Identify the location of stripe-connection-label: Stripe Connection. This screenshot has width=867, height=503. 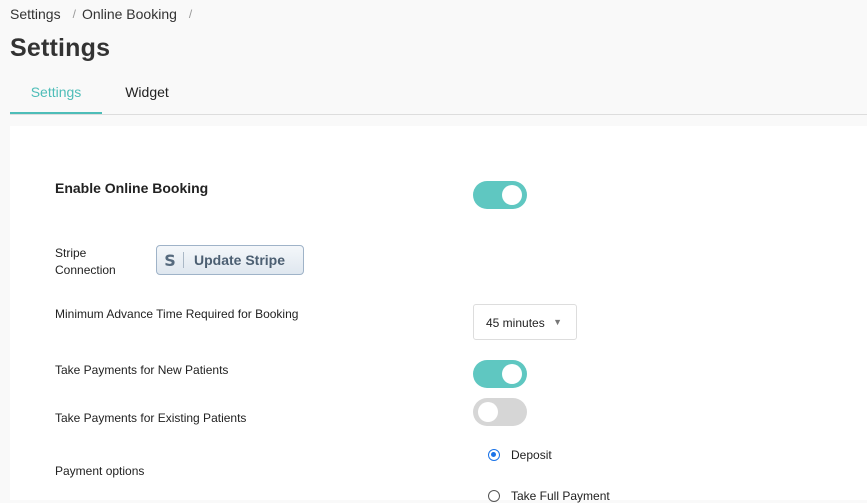
(85, 262).